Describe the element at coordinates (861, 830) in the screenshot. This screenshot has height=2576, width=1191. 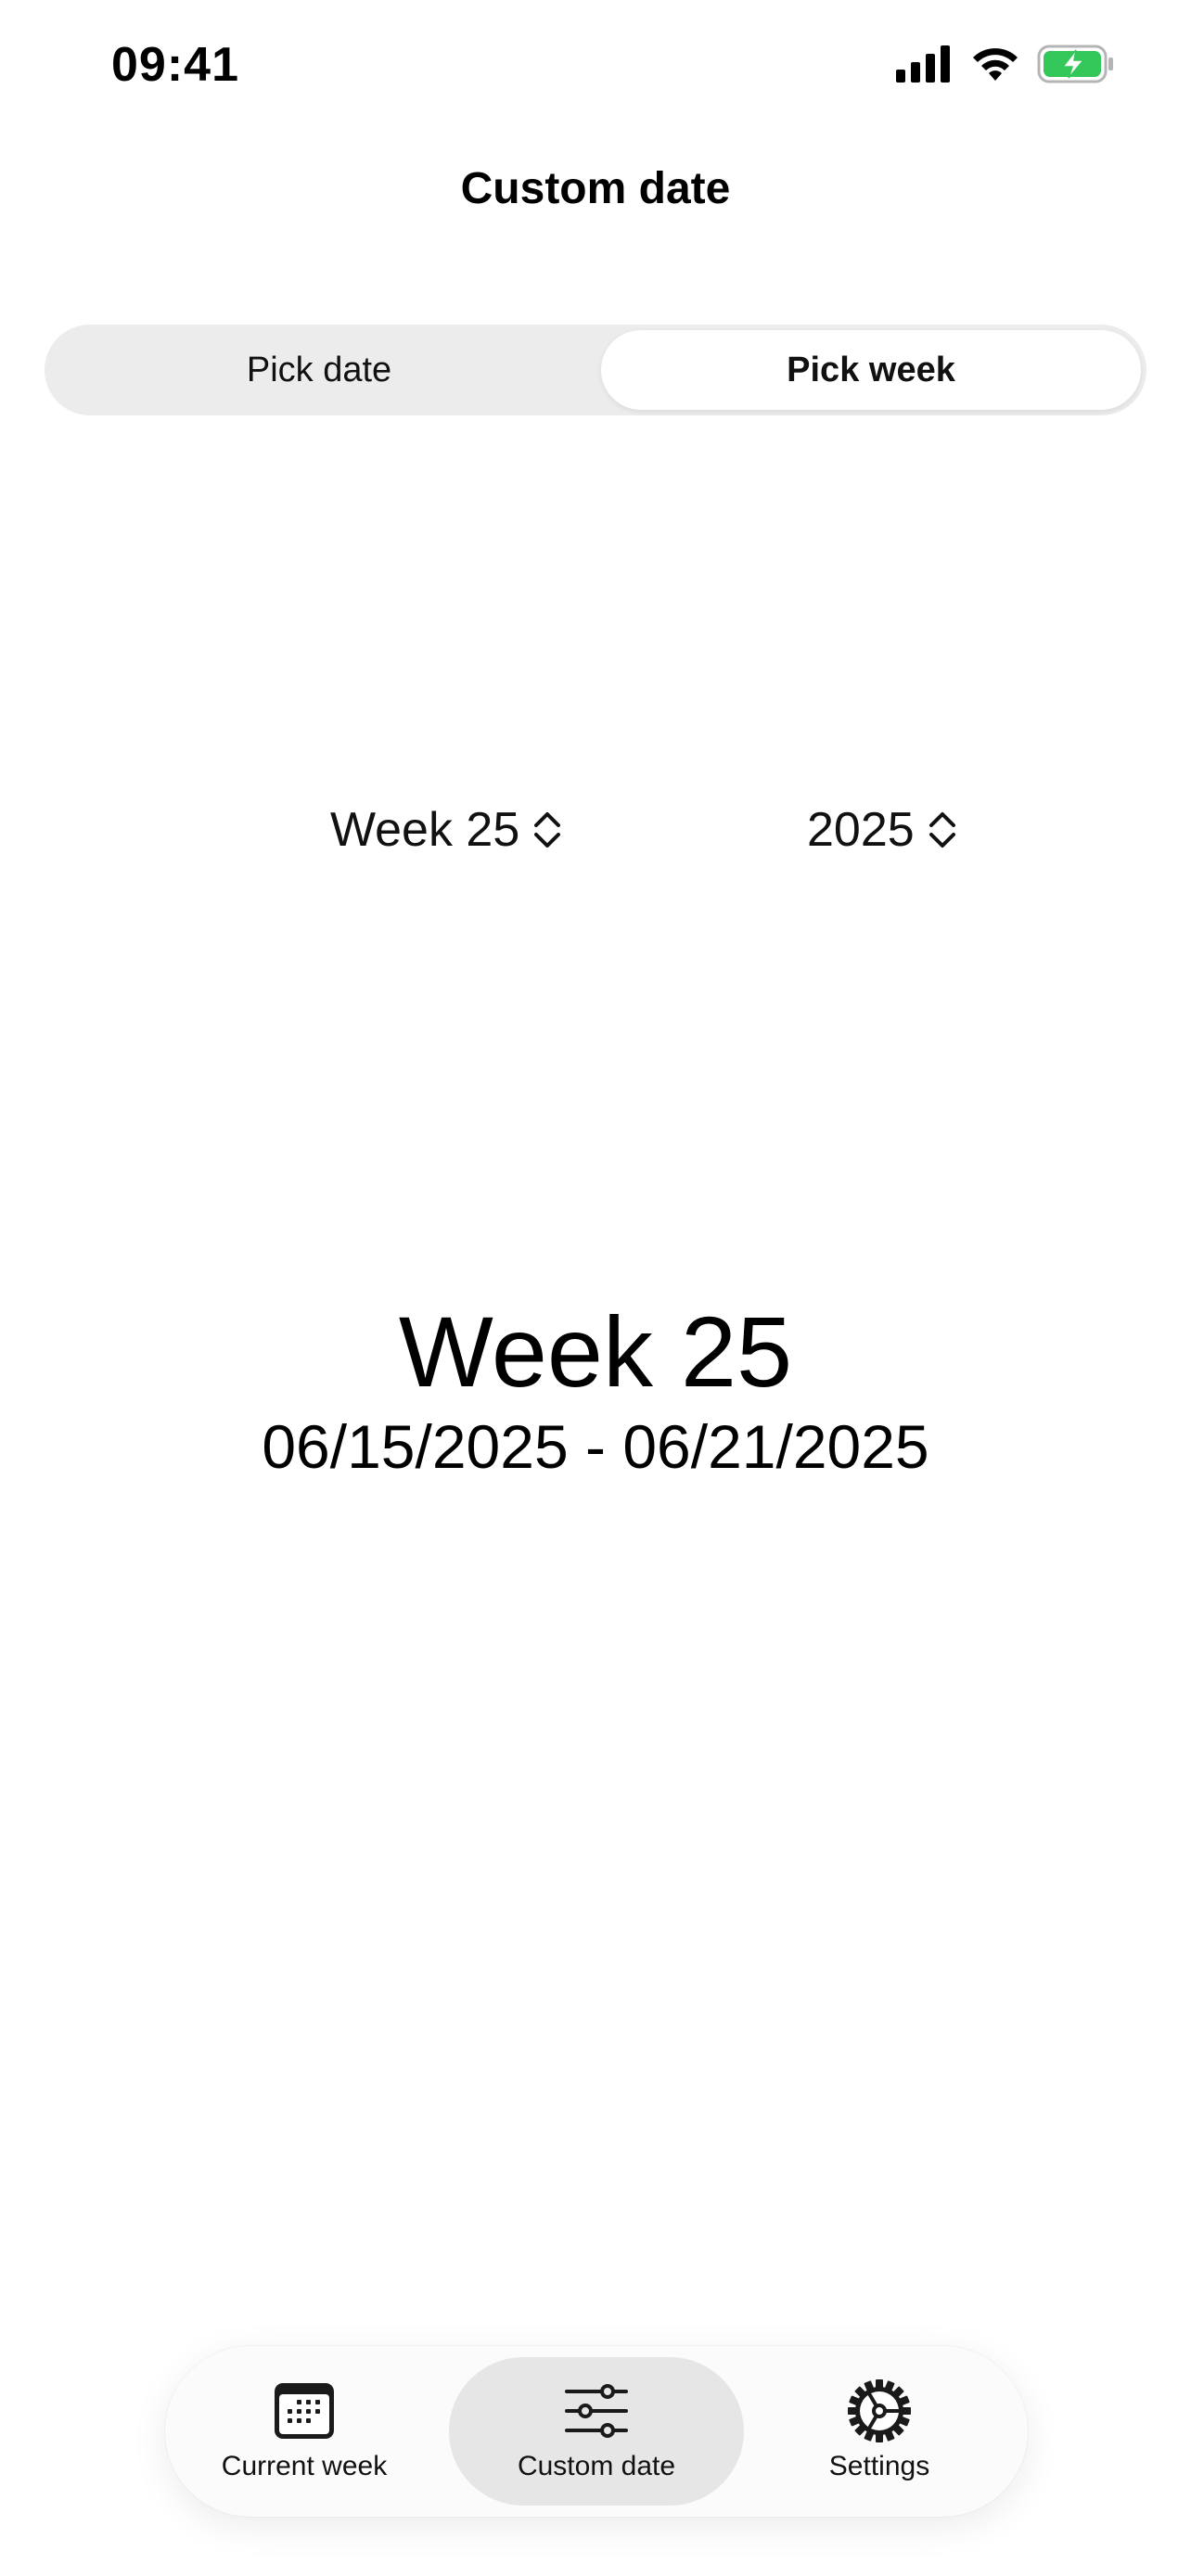
I see `year-picker-value: 2025` at that location.